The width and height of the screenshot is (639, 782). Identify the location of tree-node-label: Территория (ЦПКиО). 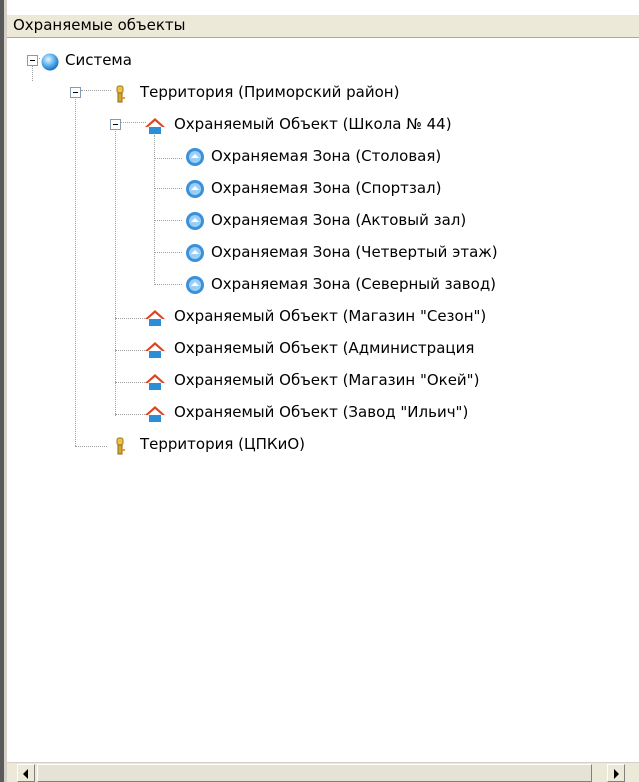
(222, 444).